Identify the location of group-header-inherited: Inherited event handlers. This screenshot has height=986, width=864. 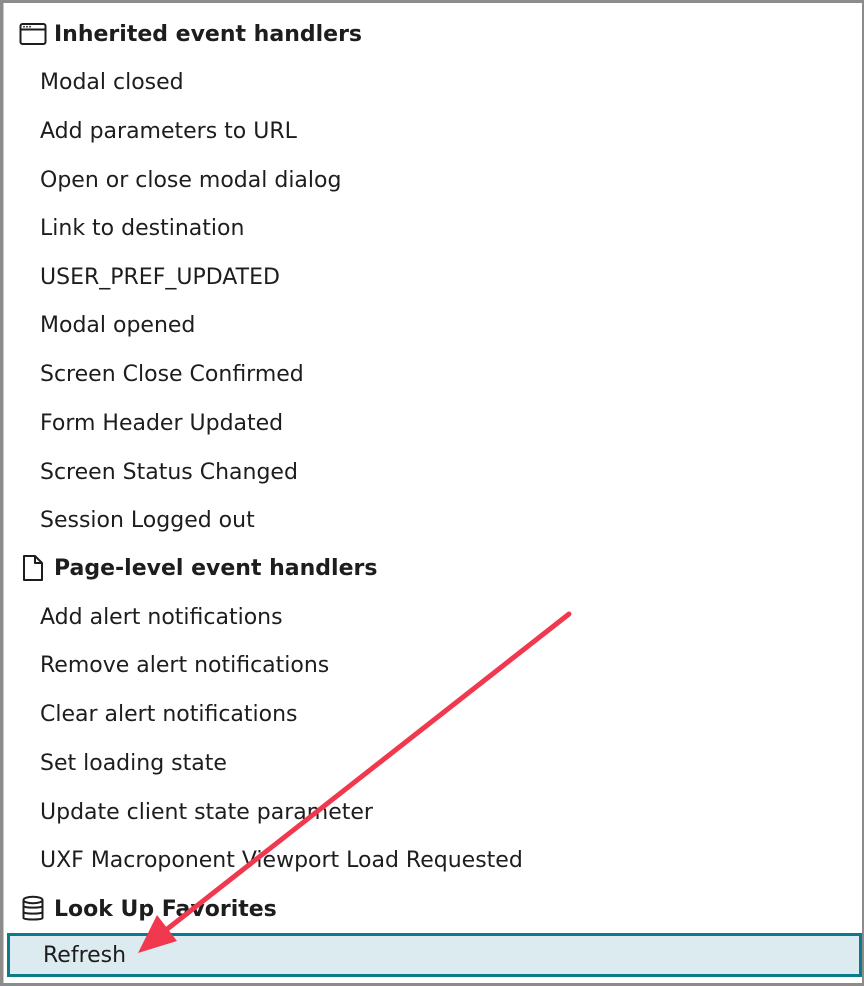
(190, 34).